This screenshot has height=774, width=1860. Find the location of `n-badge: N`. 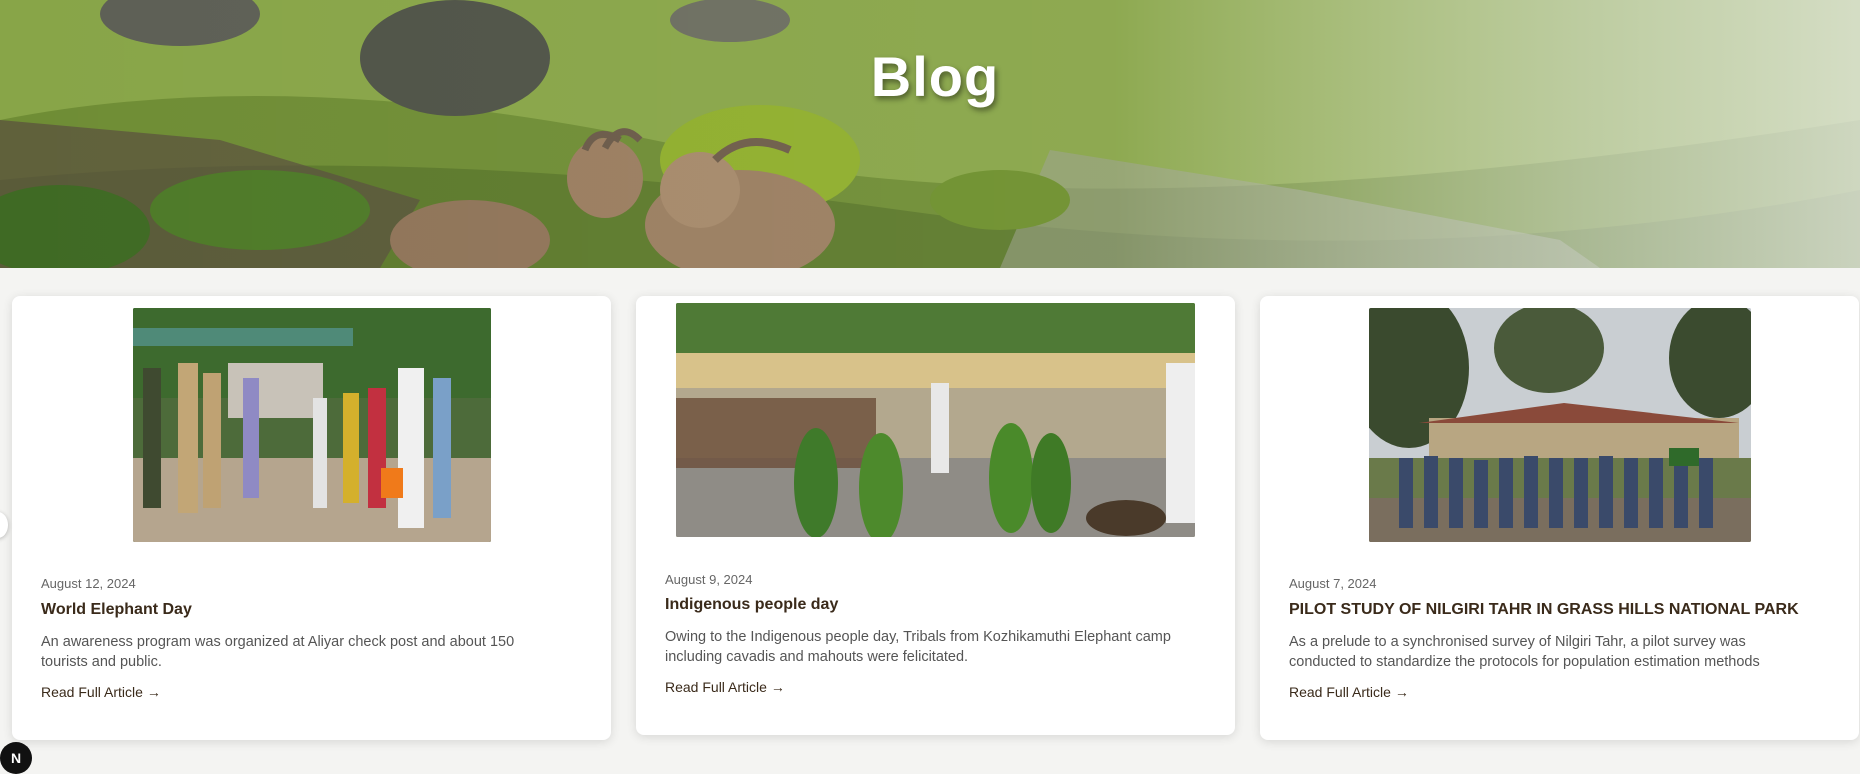

n-badge: N is located at coordinates (16, 758).